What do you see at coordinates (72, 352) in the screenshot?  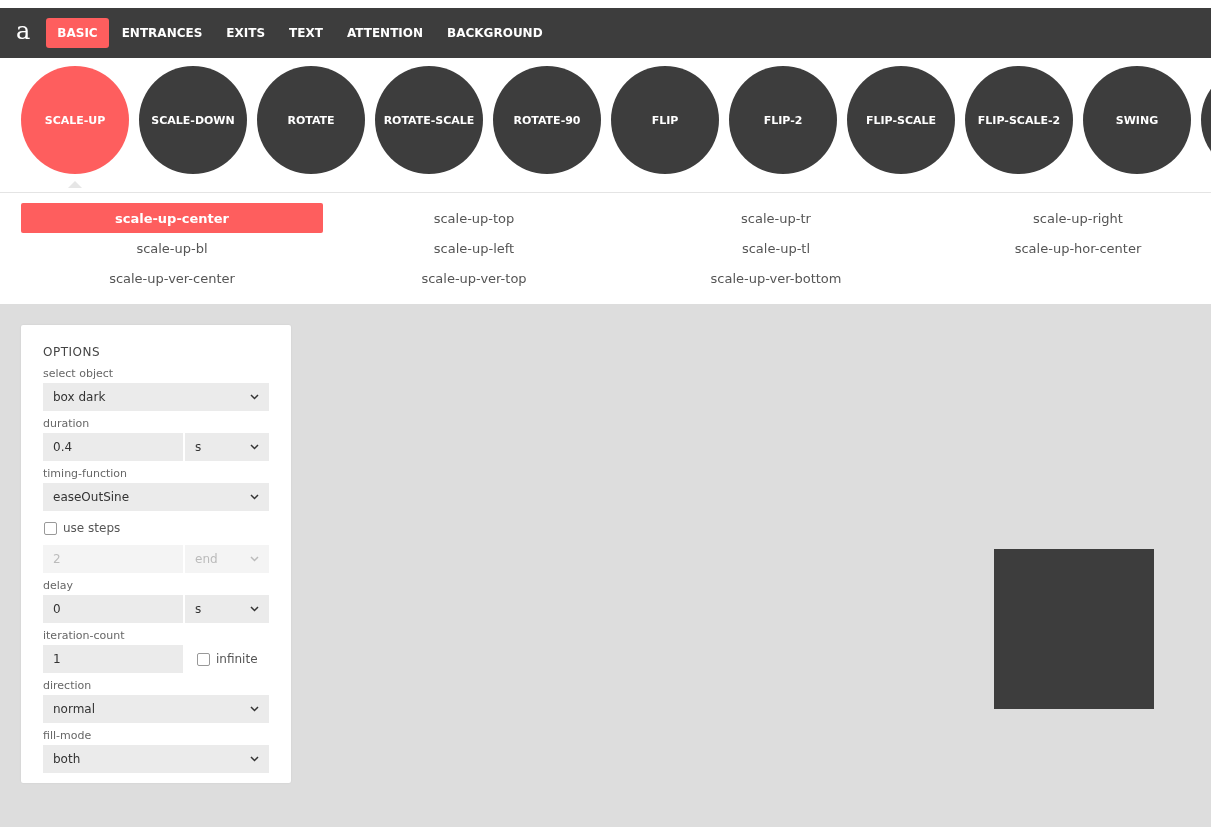 I see `panel-title: OPTIONS` at bounding box center [72, 352].